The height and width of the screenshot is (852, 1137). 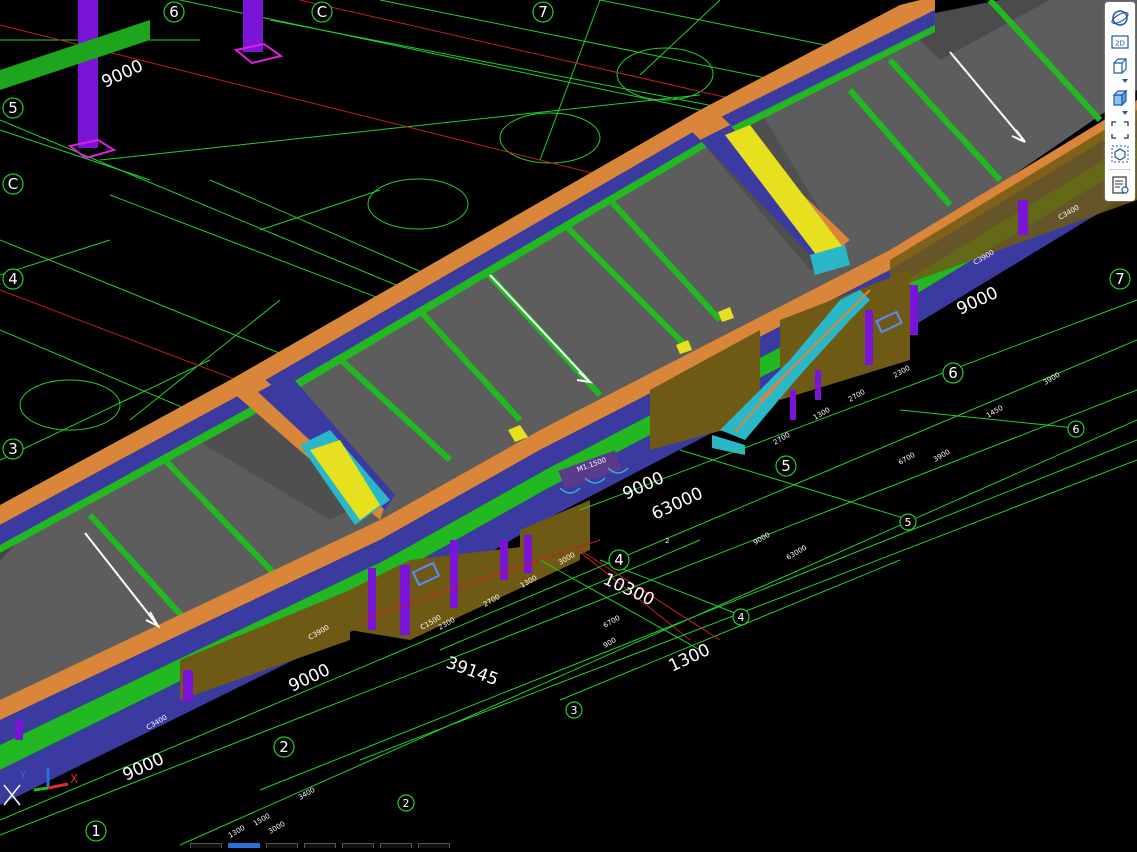 I want to click on 2d-view-icon: 2D, so click(x=1120, y=42).